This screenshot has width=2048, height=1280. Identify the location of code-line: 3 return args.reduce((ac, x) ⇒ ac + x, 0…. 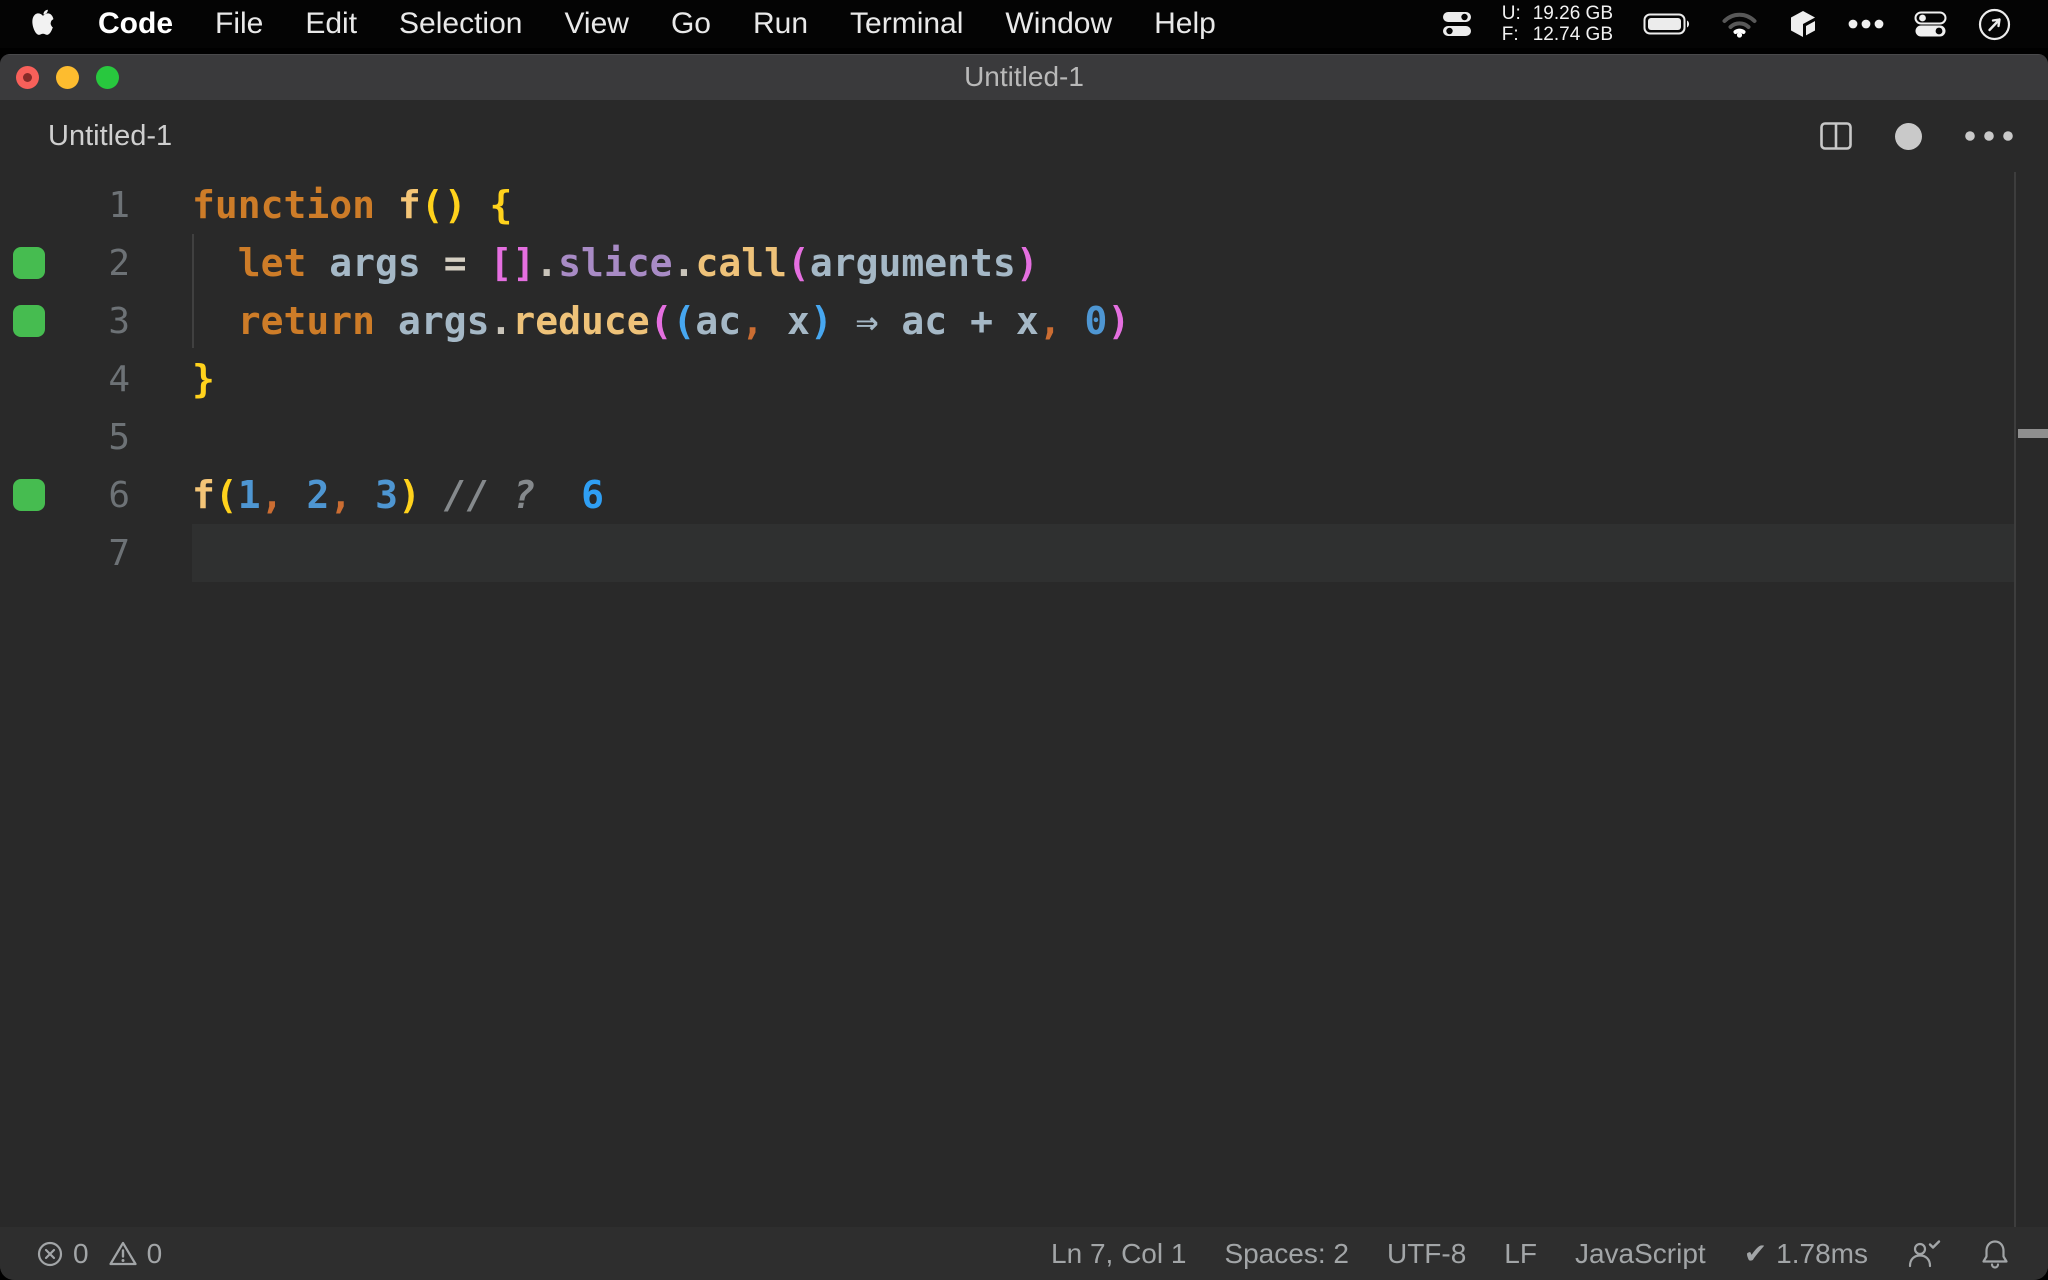
(1024, 321).